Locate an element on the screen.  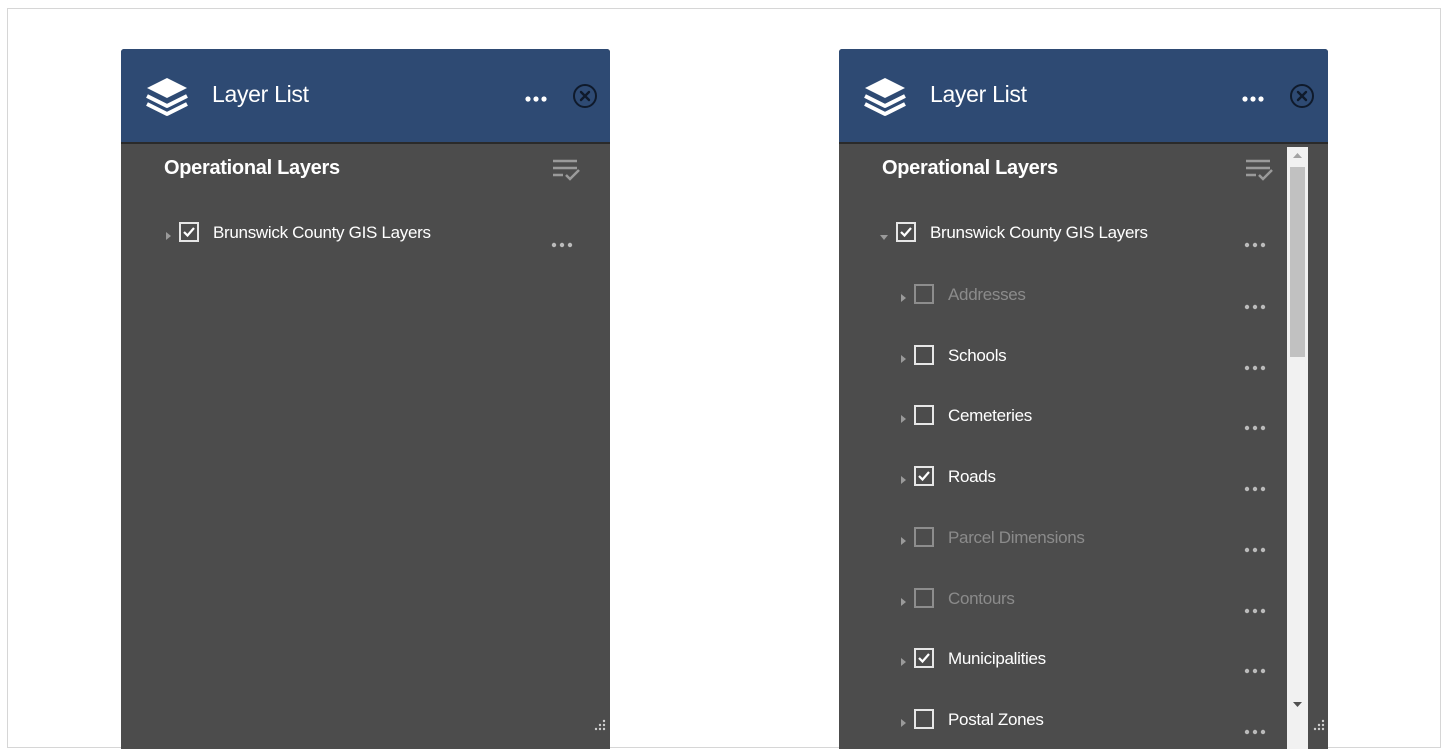
scroll-down-arrow-icon is located at coordinates (1297, 704).